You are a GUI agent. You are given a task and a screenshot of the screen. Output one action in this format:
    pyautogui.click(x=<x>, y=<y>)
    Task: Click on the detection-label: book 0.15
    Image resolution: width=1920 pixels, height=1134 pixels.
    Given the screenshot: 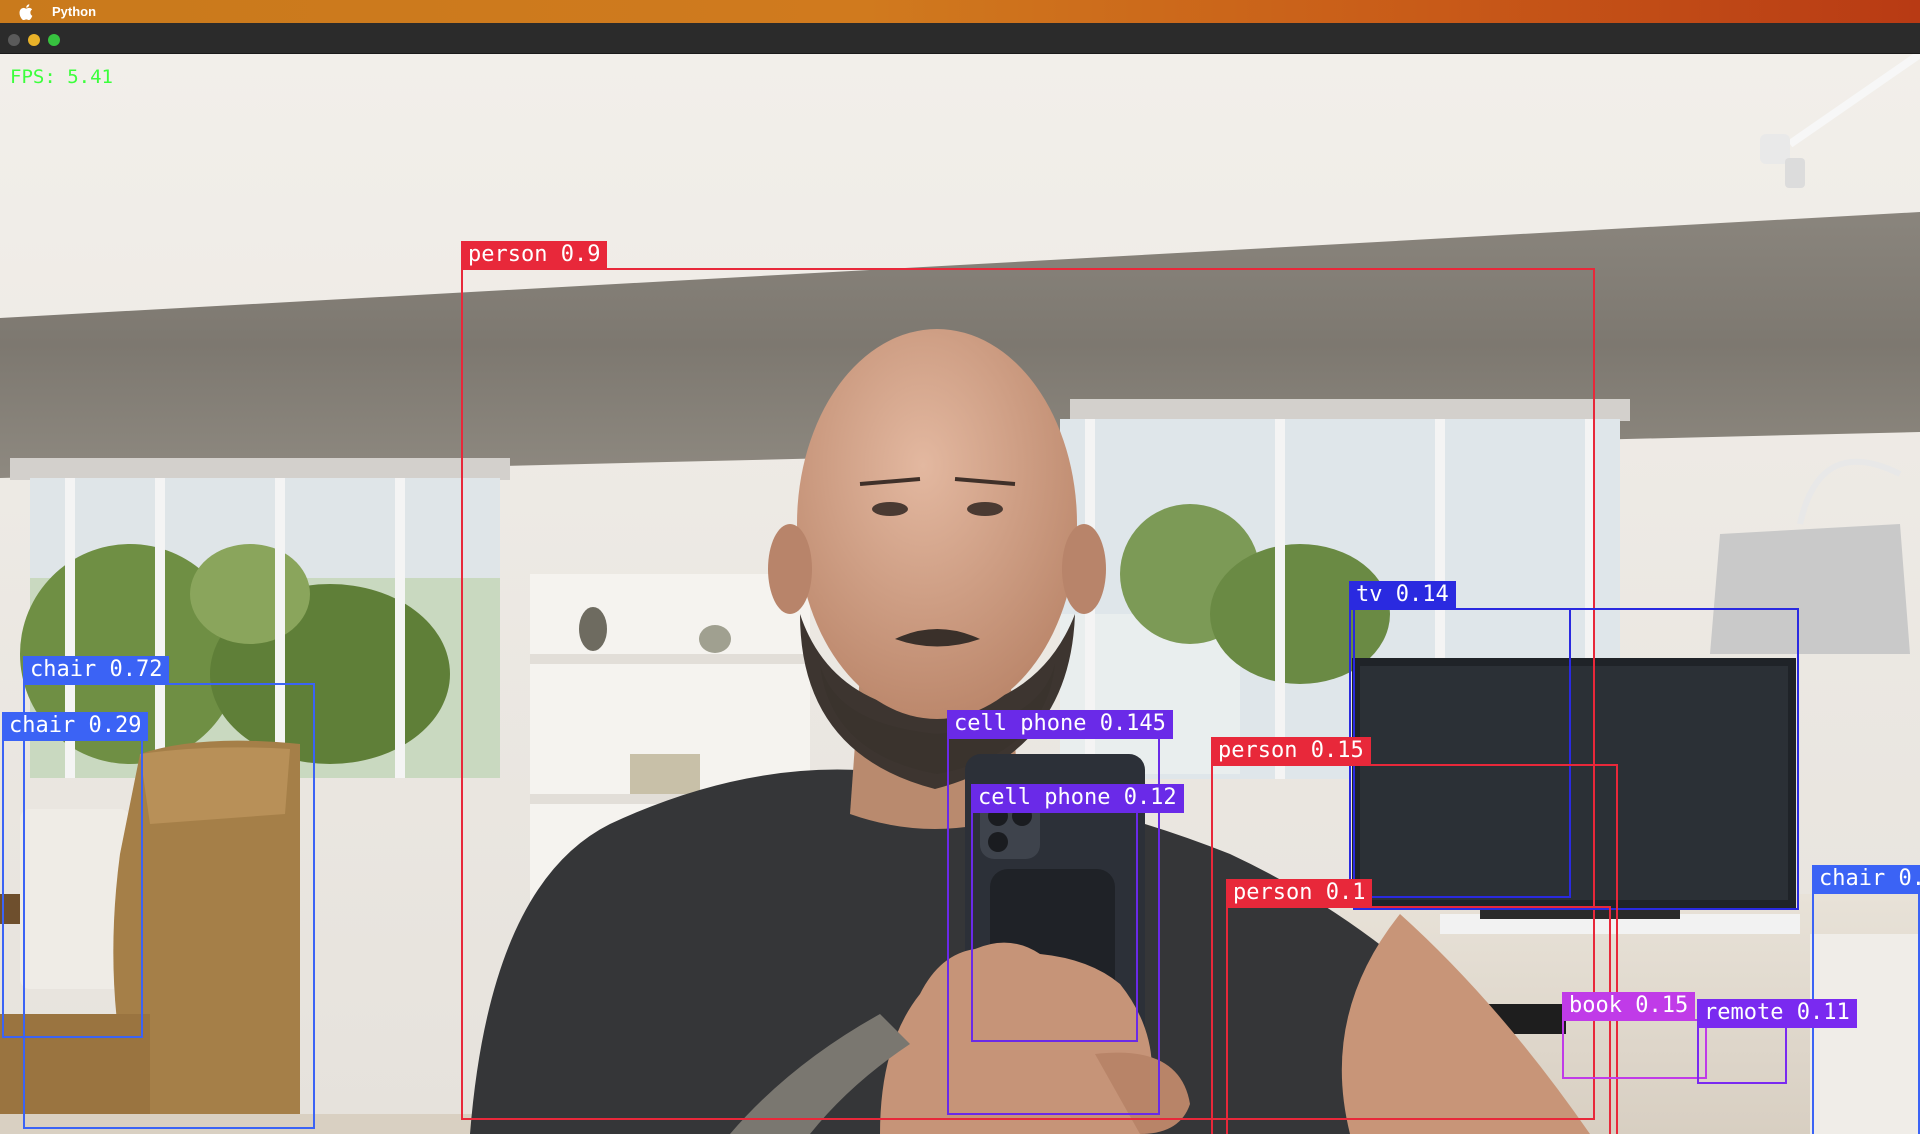 What is the action you would take?
    pyautogui.click(x=1629, y=1006)
    